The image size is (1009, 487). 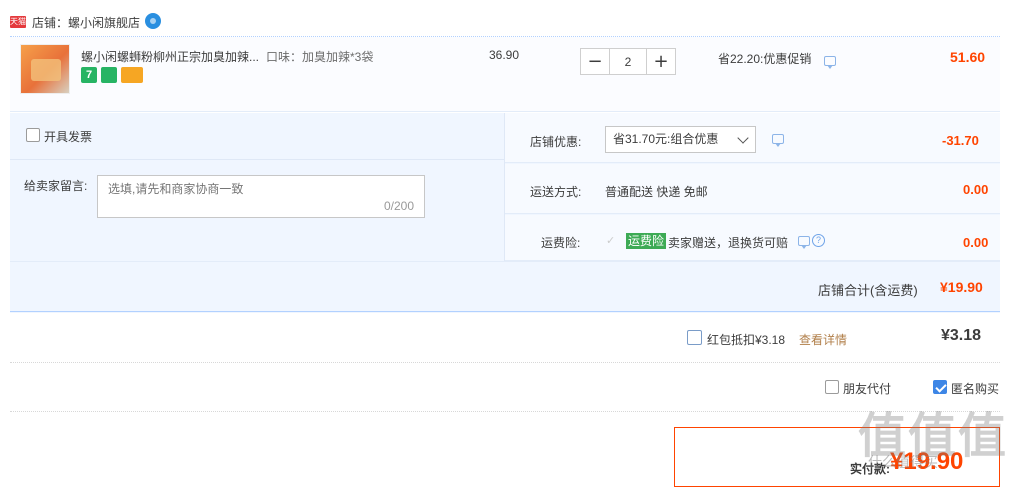 I want to click on shop-discount-select: 省31.70元:组合优惠, so click(x=680, y=139).